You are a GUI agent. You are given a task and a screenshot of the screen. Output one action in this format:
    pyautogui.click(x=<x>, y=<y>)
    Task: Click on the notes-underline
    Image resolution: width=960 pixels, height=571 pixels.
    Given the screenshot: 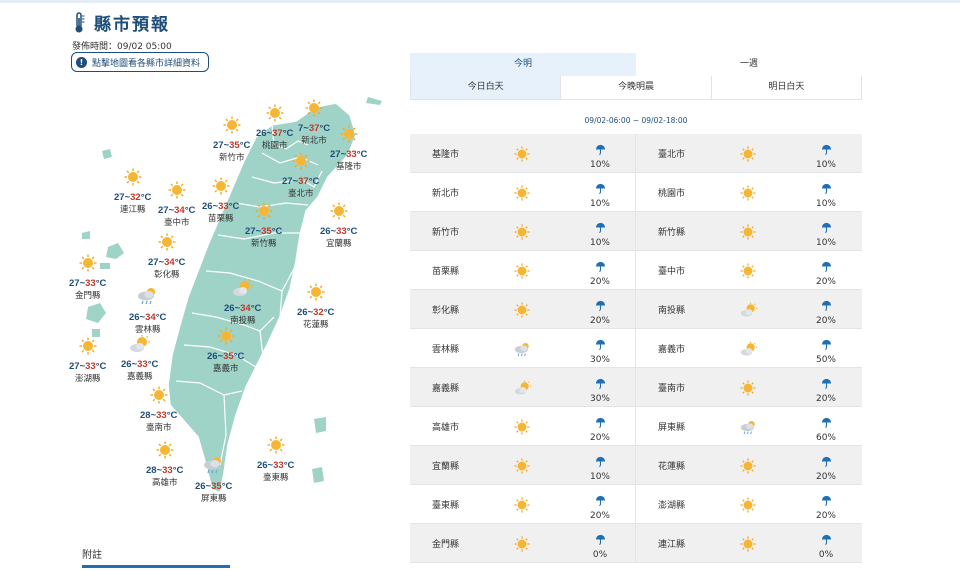 What is the action you would take?
    pyautogui.click(x=156, y=566)
    